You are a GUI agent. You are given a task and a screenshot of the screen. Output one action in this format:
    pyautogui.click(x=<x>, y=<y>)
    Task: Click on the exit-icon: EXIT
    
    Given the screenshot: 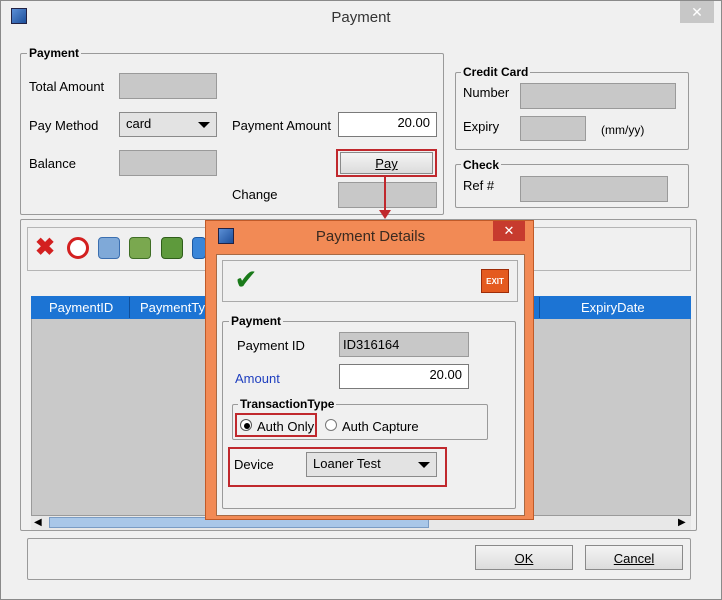 What is the action you would take?
    pyautogui.click(x=495, y=281)
    